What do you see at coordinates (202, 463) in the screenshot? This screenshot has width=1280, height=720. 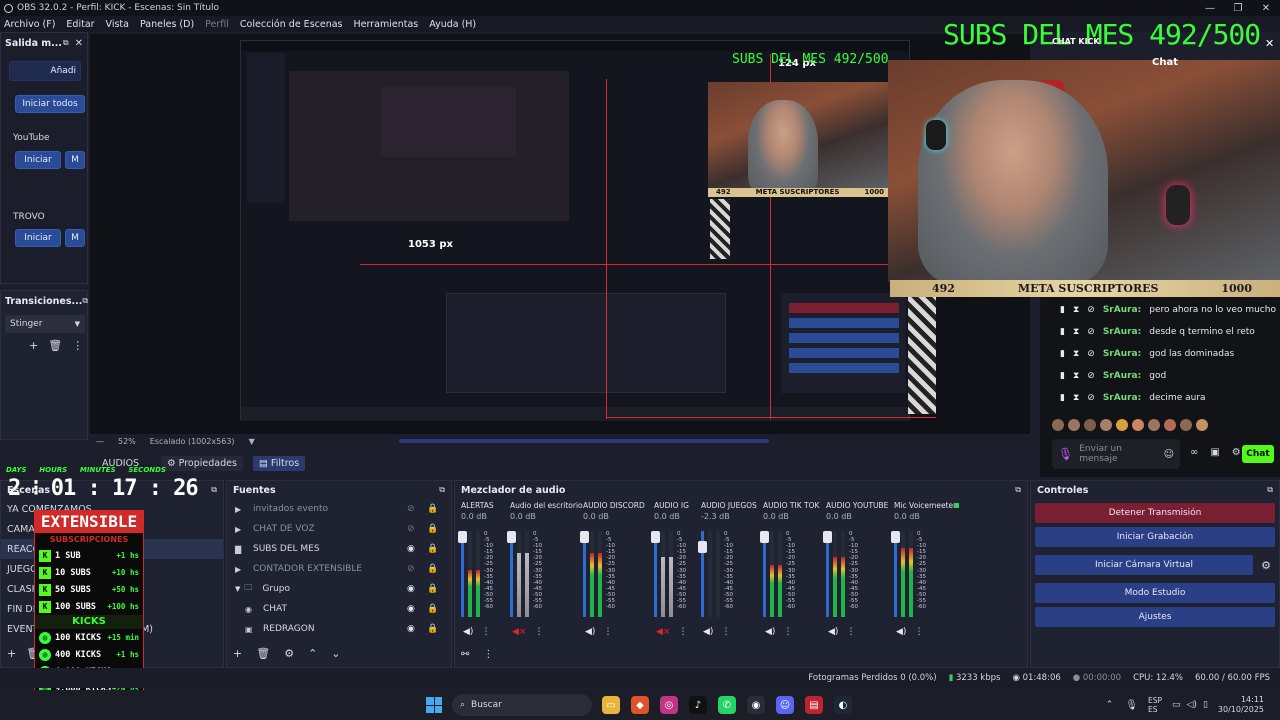 I see `tab-propiedades: ⚙ Propiedades` at bounding box center [202, 463].